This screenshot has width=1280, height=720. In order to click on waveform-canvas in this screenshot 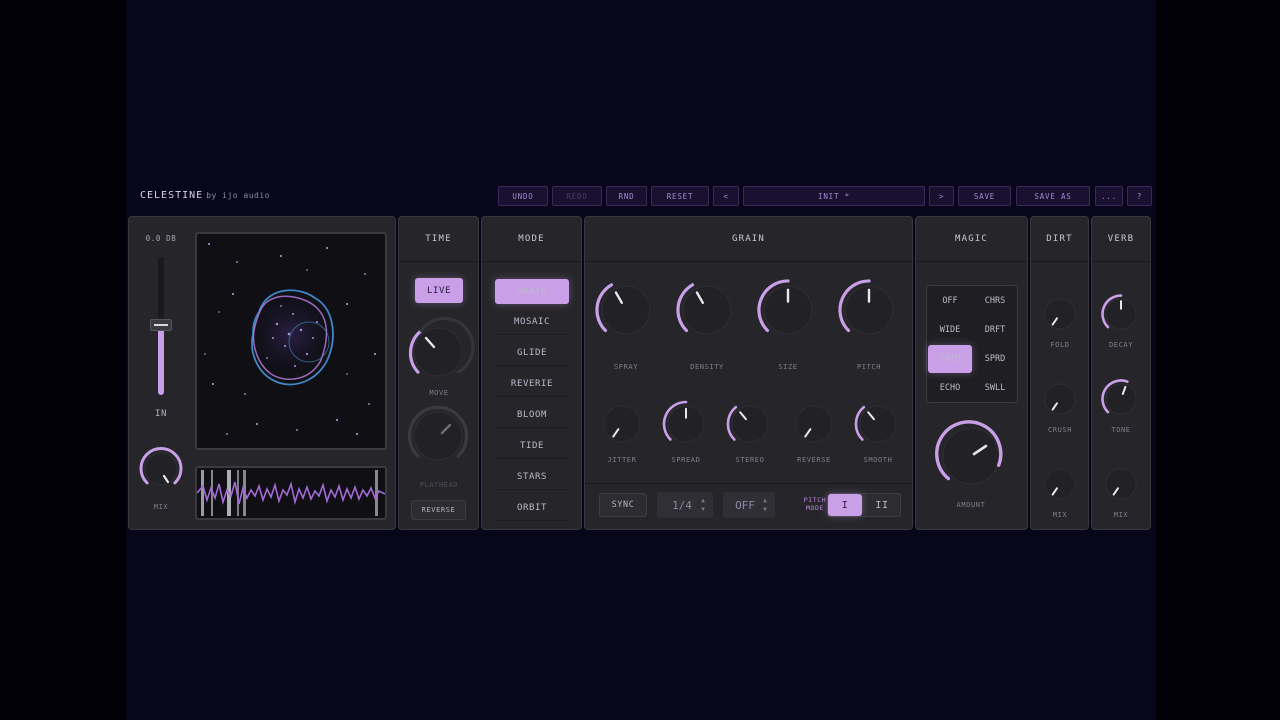, I will do `click(291, 493)`.